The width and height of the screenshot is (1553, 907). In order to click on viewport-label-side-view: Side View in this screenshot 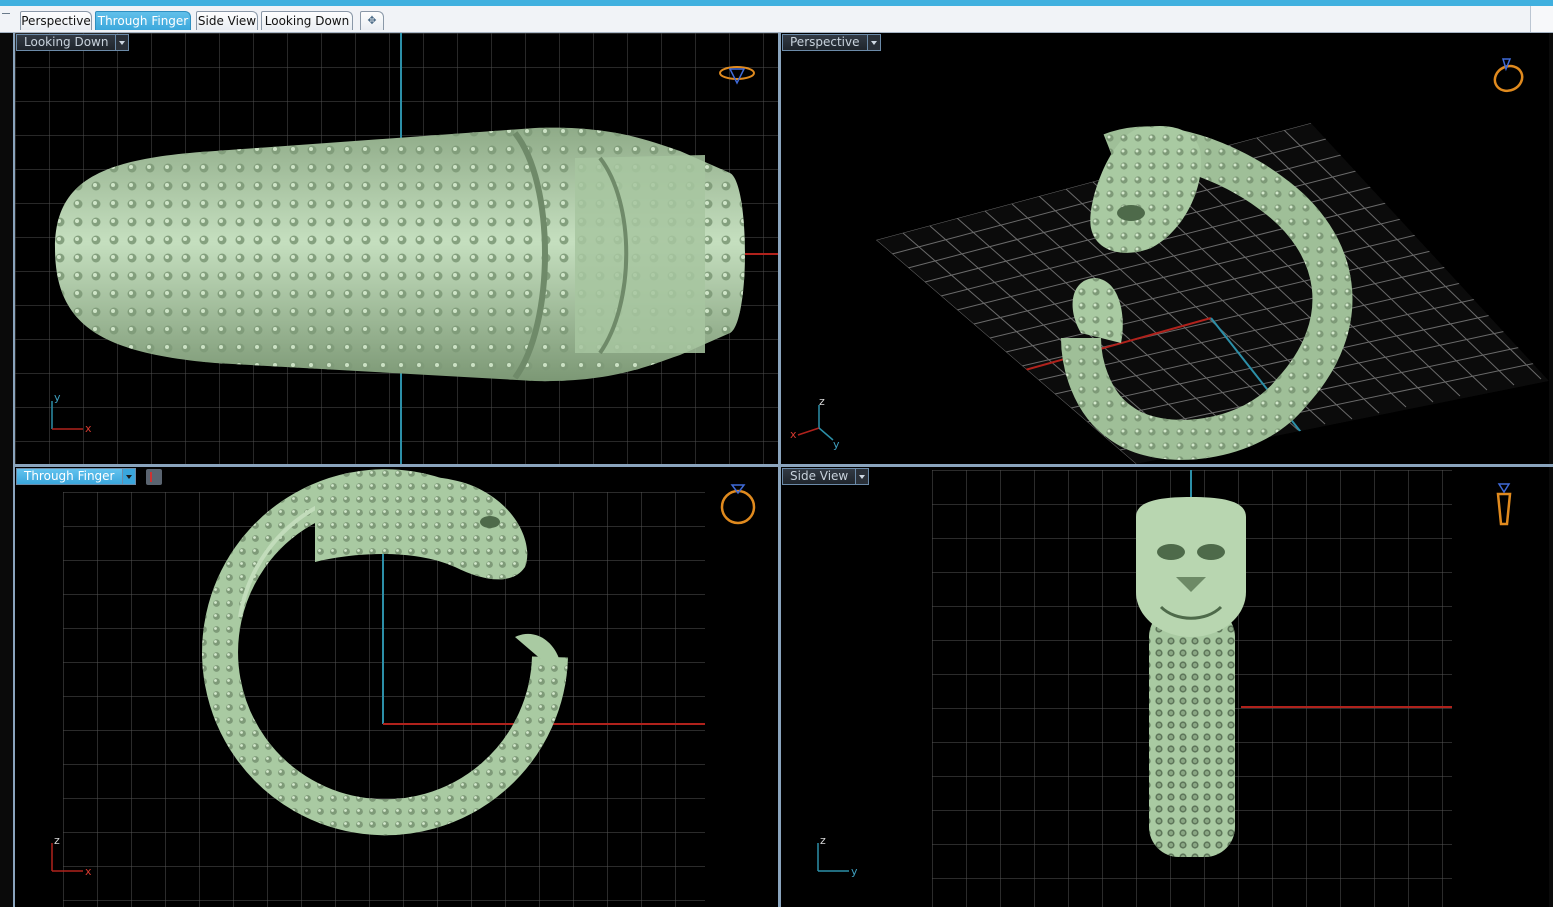, I will do `click(826, 476)`.